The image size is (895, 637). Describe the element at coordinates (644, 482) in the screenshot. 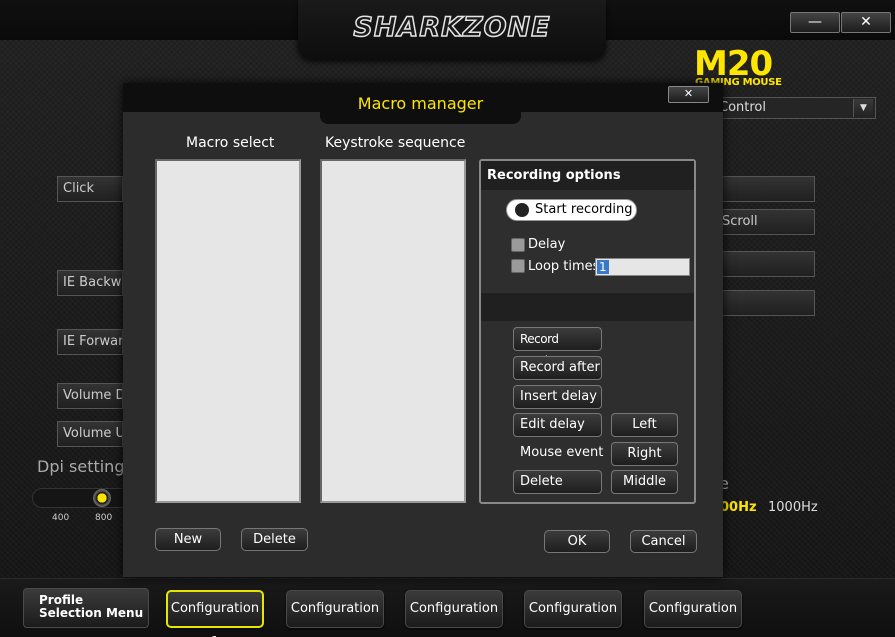

I see `mouse-middle-button: Middle` at that location.